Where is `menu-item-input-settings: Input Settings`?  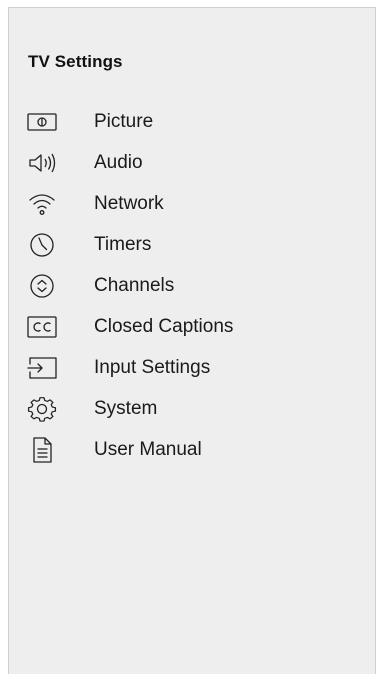 menu-item-input-settings: Input Settings is located at coordinates (129, 367).